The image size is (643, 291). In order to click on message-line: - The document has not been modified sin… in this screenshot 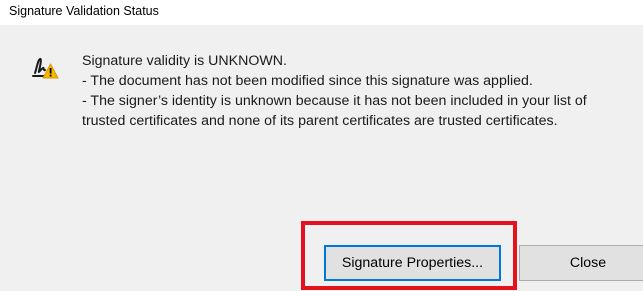, I will do `click(307, 81)`.